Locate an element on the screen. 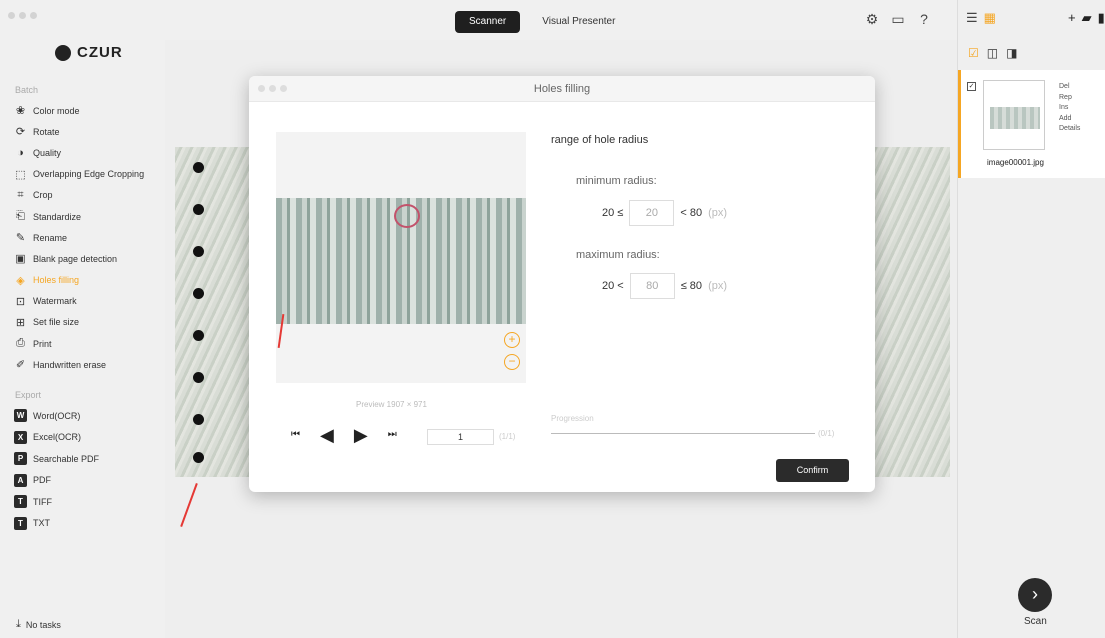 This screenshot has height=638, width=1105. batch-section-label: Batch is located at coordinates (27, 90).